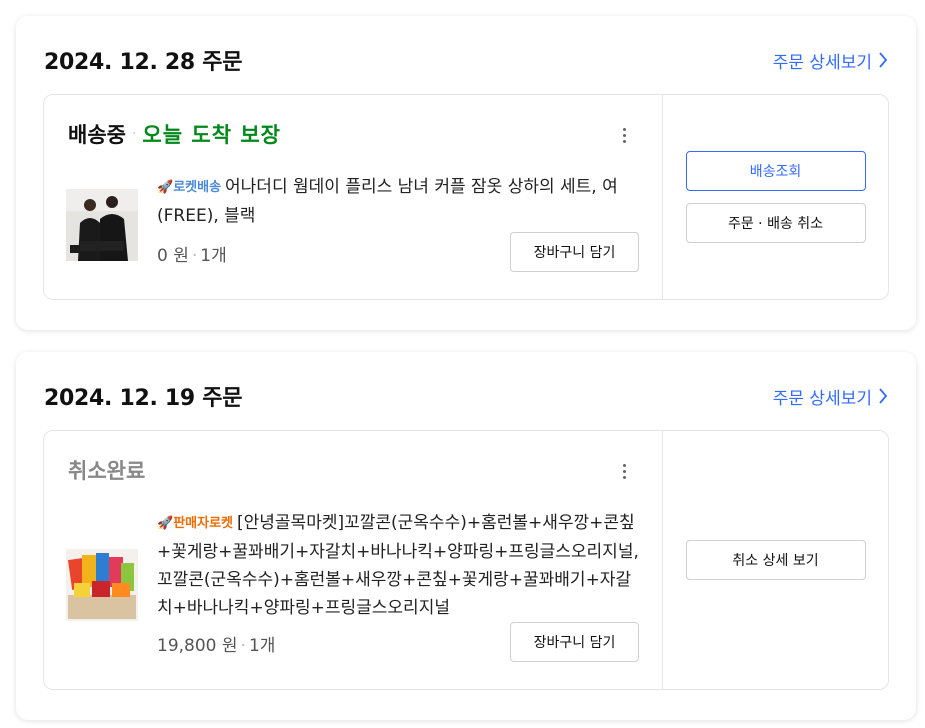 The image size is (925, 728). I want to click on order-header: 2024. 12. 28 주문 주문 상세보기, so click(466, 60).